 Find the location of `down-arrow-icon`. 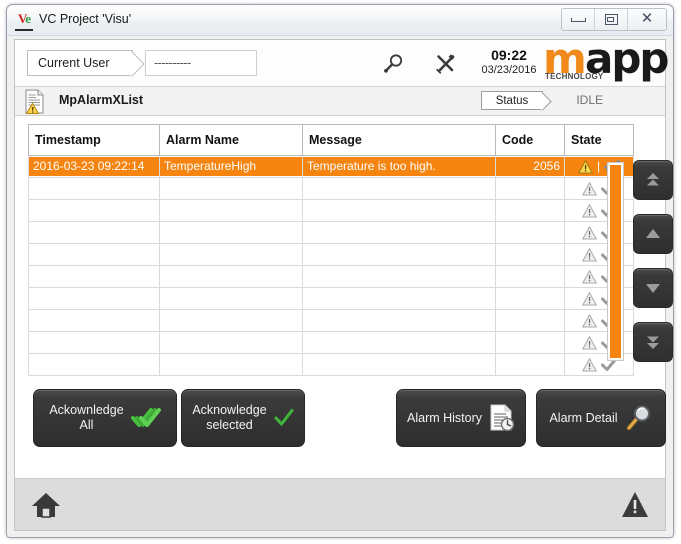

down-arrow-icon is located at coordinates (653, 288).